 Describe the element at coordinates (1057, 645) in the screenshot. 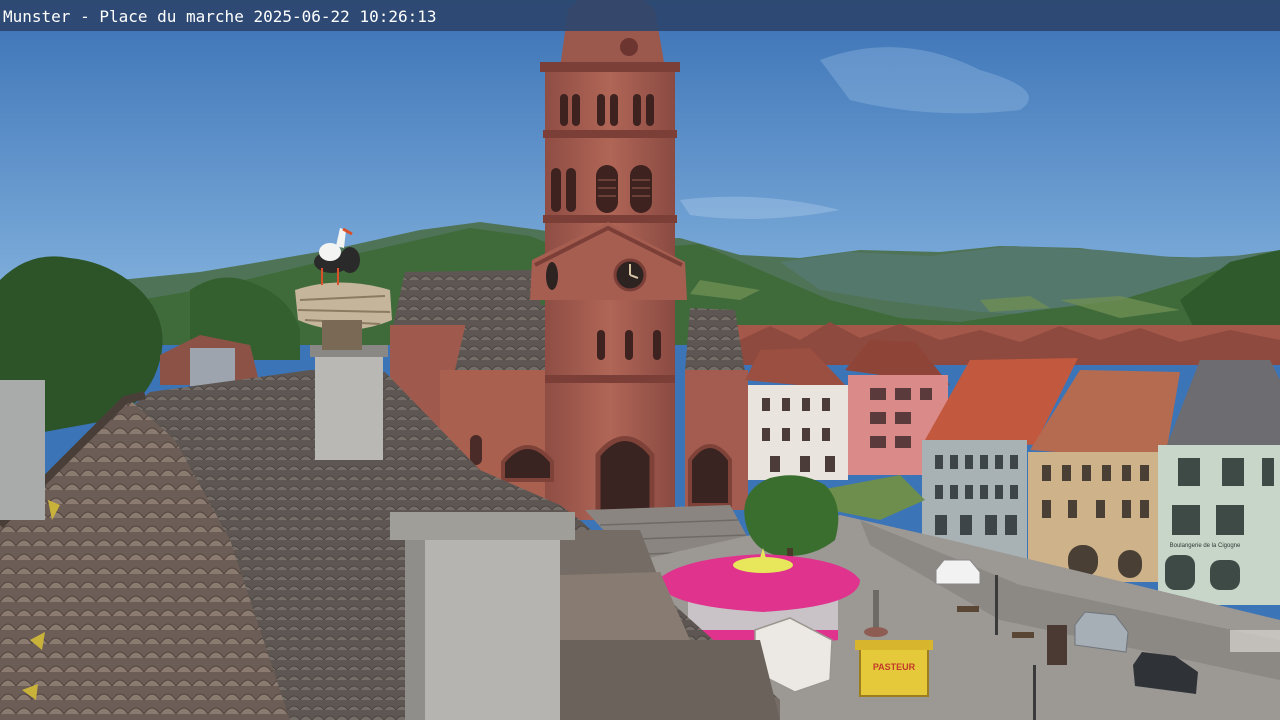

I see `info-board` at that location.